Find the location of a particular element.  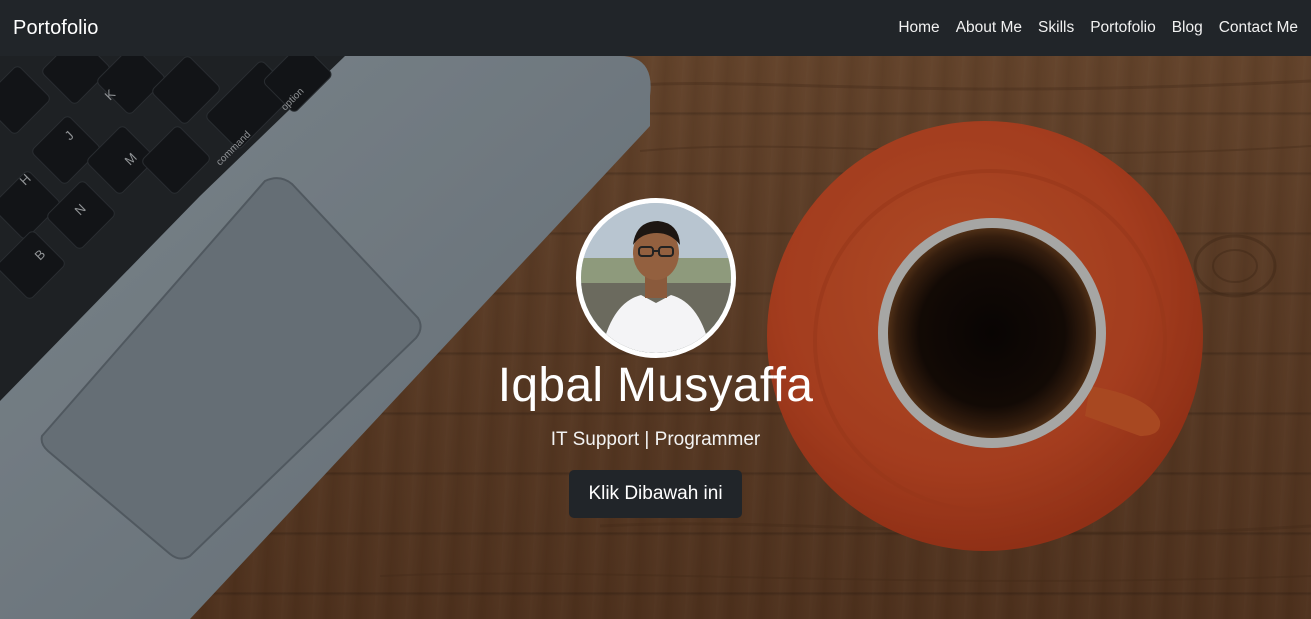

nav-link-contact-me: Contact Me is located at coordinates (1258, 28).